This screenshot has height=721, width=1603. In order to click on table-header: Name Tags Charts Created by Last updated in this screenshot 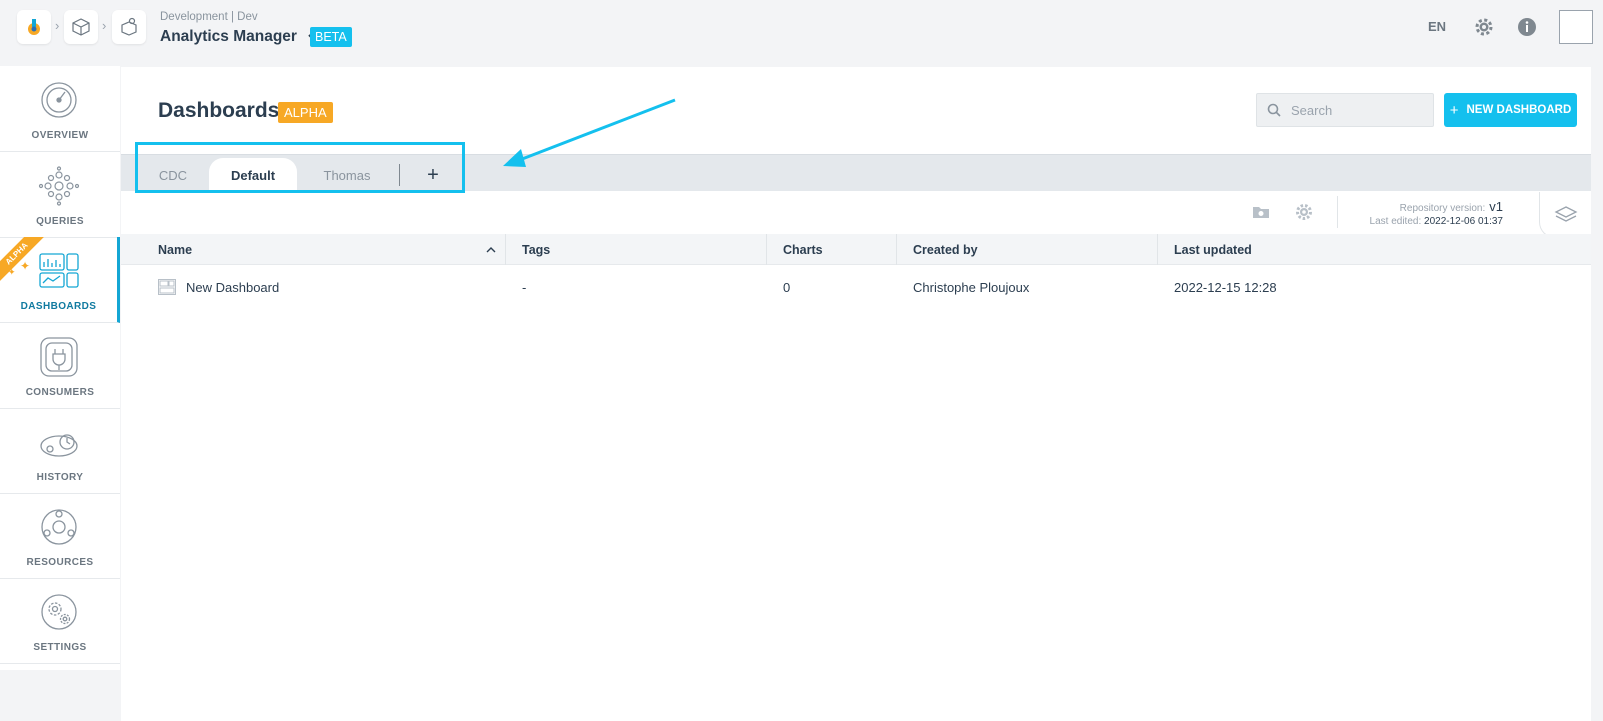, I will do `click(856, 249)`.